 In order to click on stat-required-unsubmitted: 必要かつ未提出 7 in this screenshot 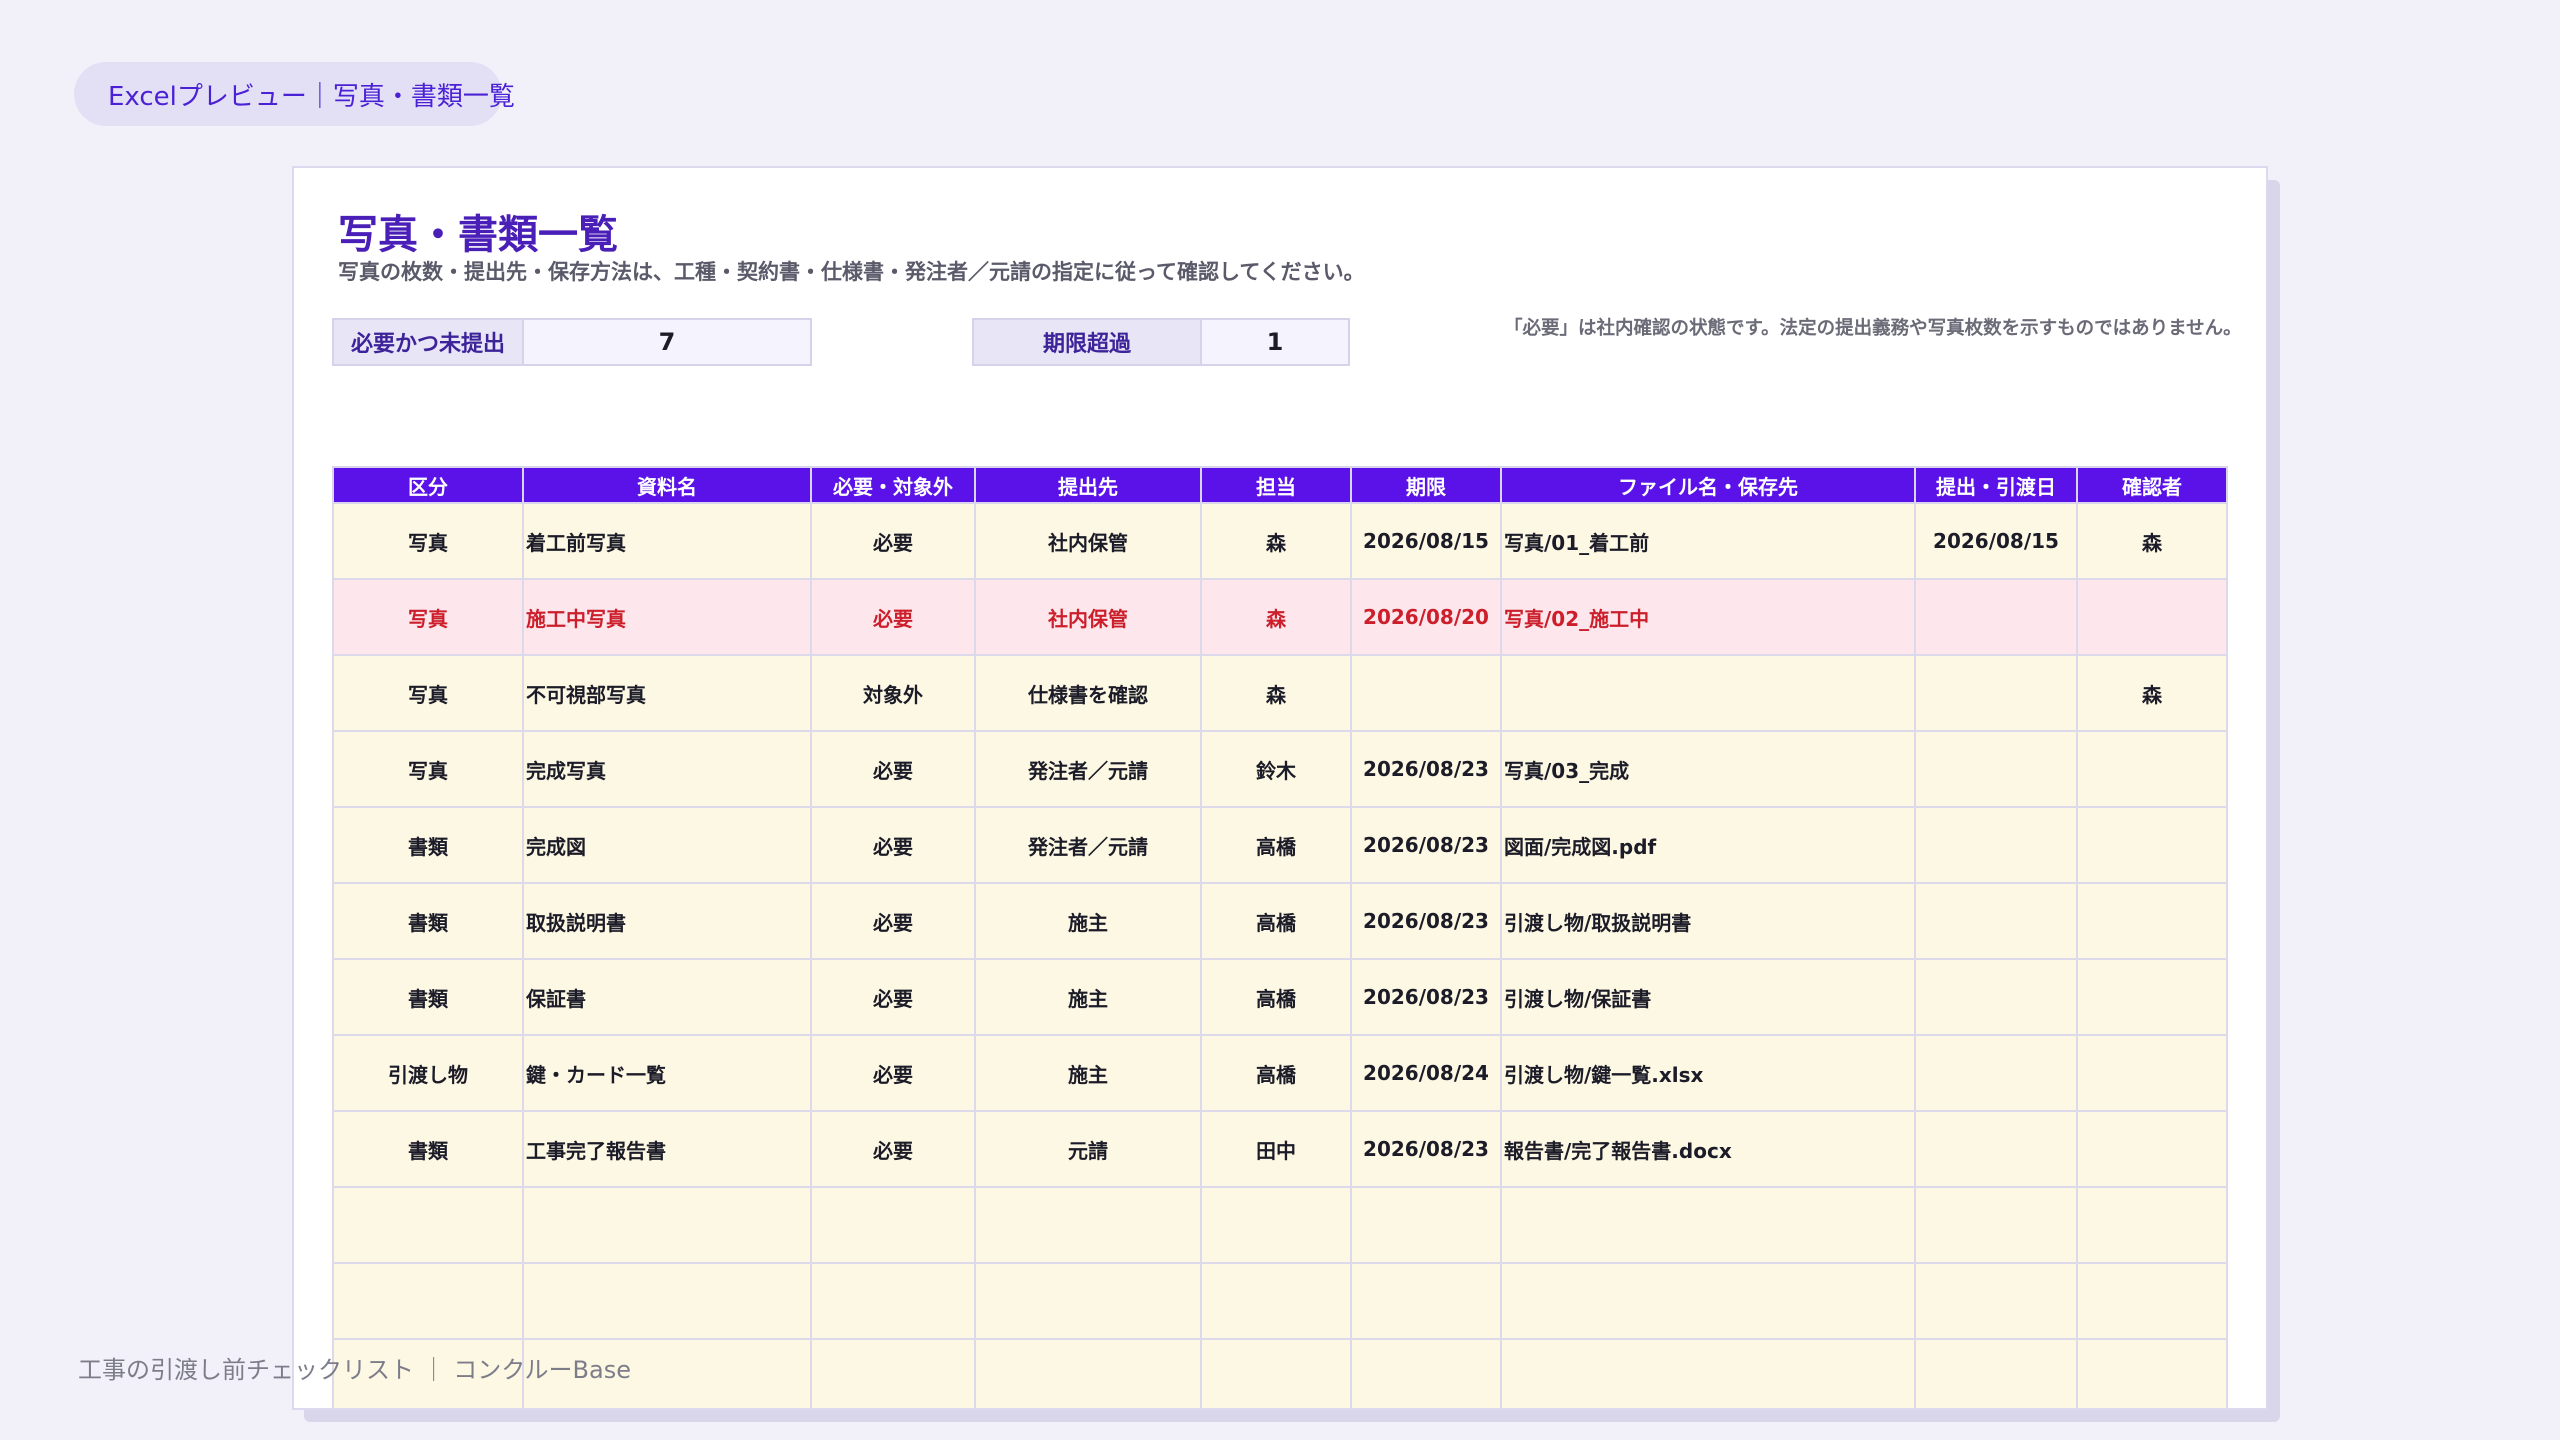, I will do `click(572, 342)`.